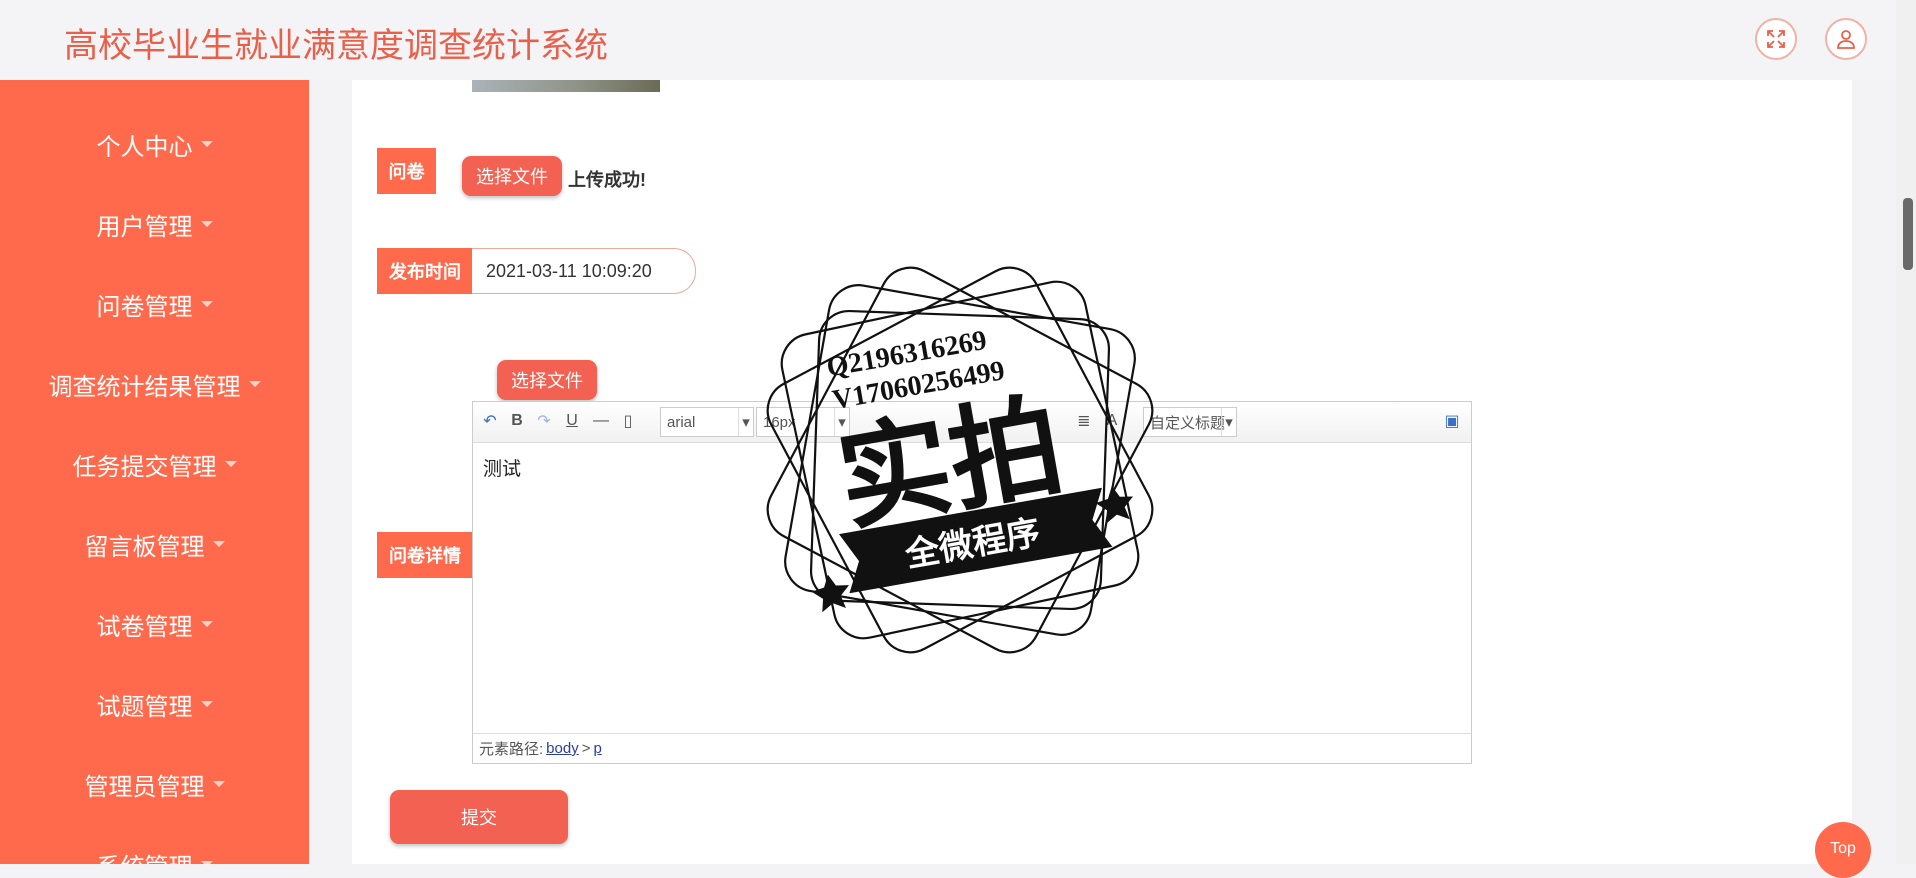 Image resolution: width=1916 pixels, height=878 pixels. What do you see at coordinates (707, 422) in the screenshot?
I see `font-family-select: arial ▾` at bounding box center [707, 422].